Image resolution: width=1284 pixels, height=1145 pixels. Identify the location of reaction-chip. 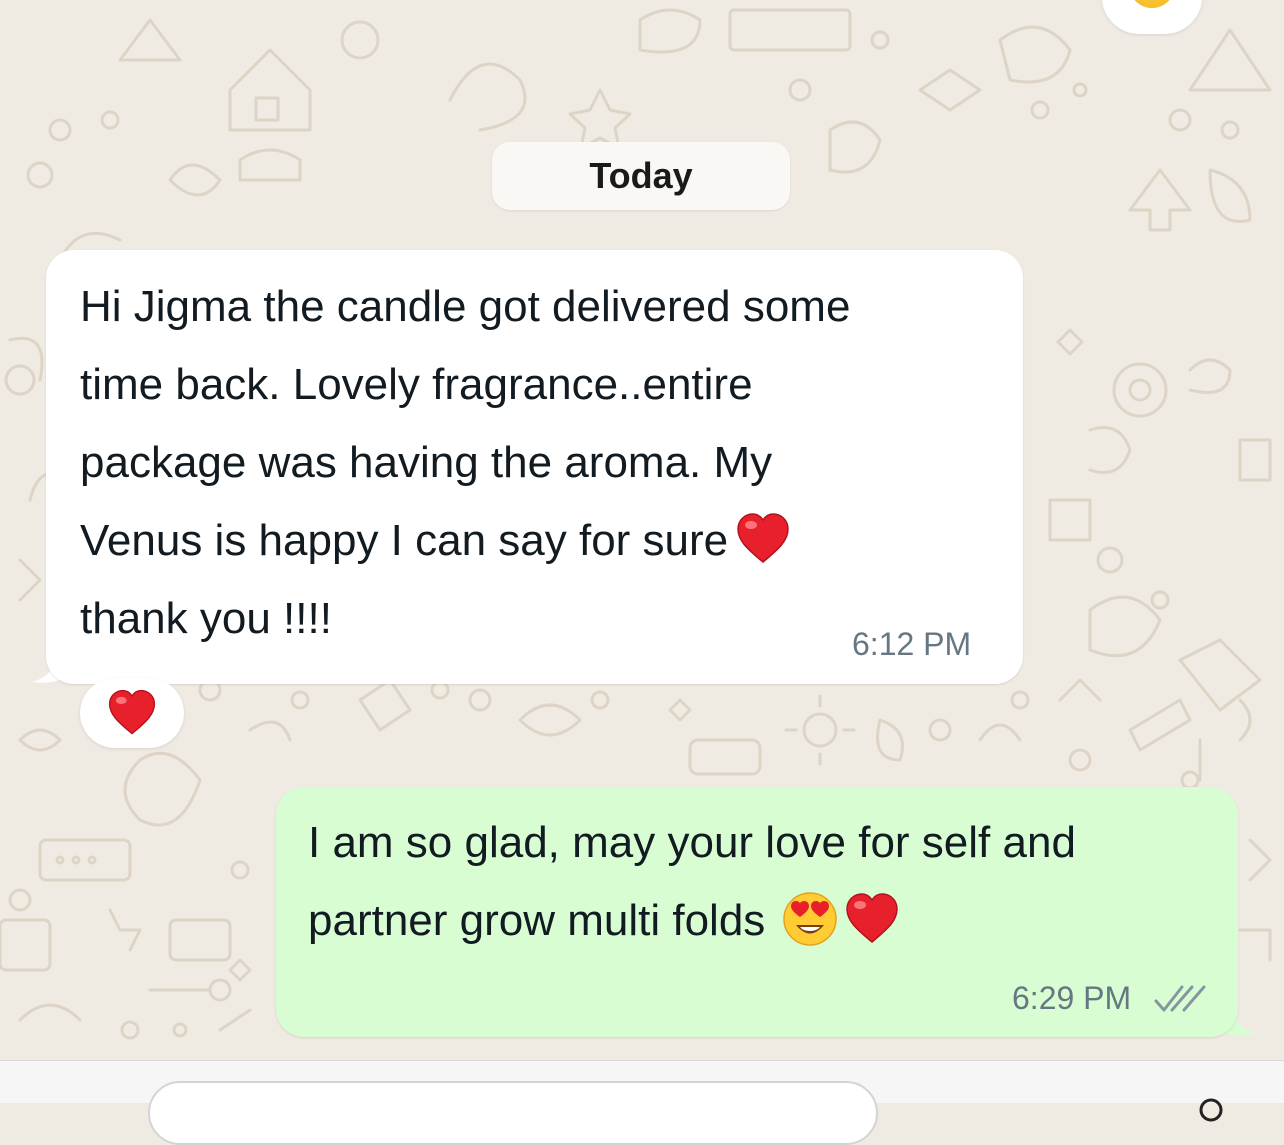
(132, 713).